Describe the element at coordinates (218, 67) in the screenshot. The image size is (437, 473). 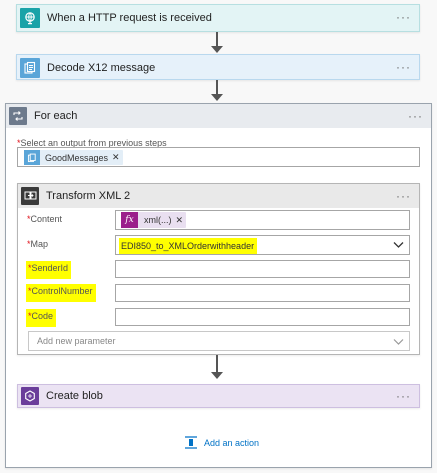
I see `decode-x12-card: Decode X12 message ···` at that location.